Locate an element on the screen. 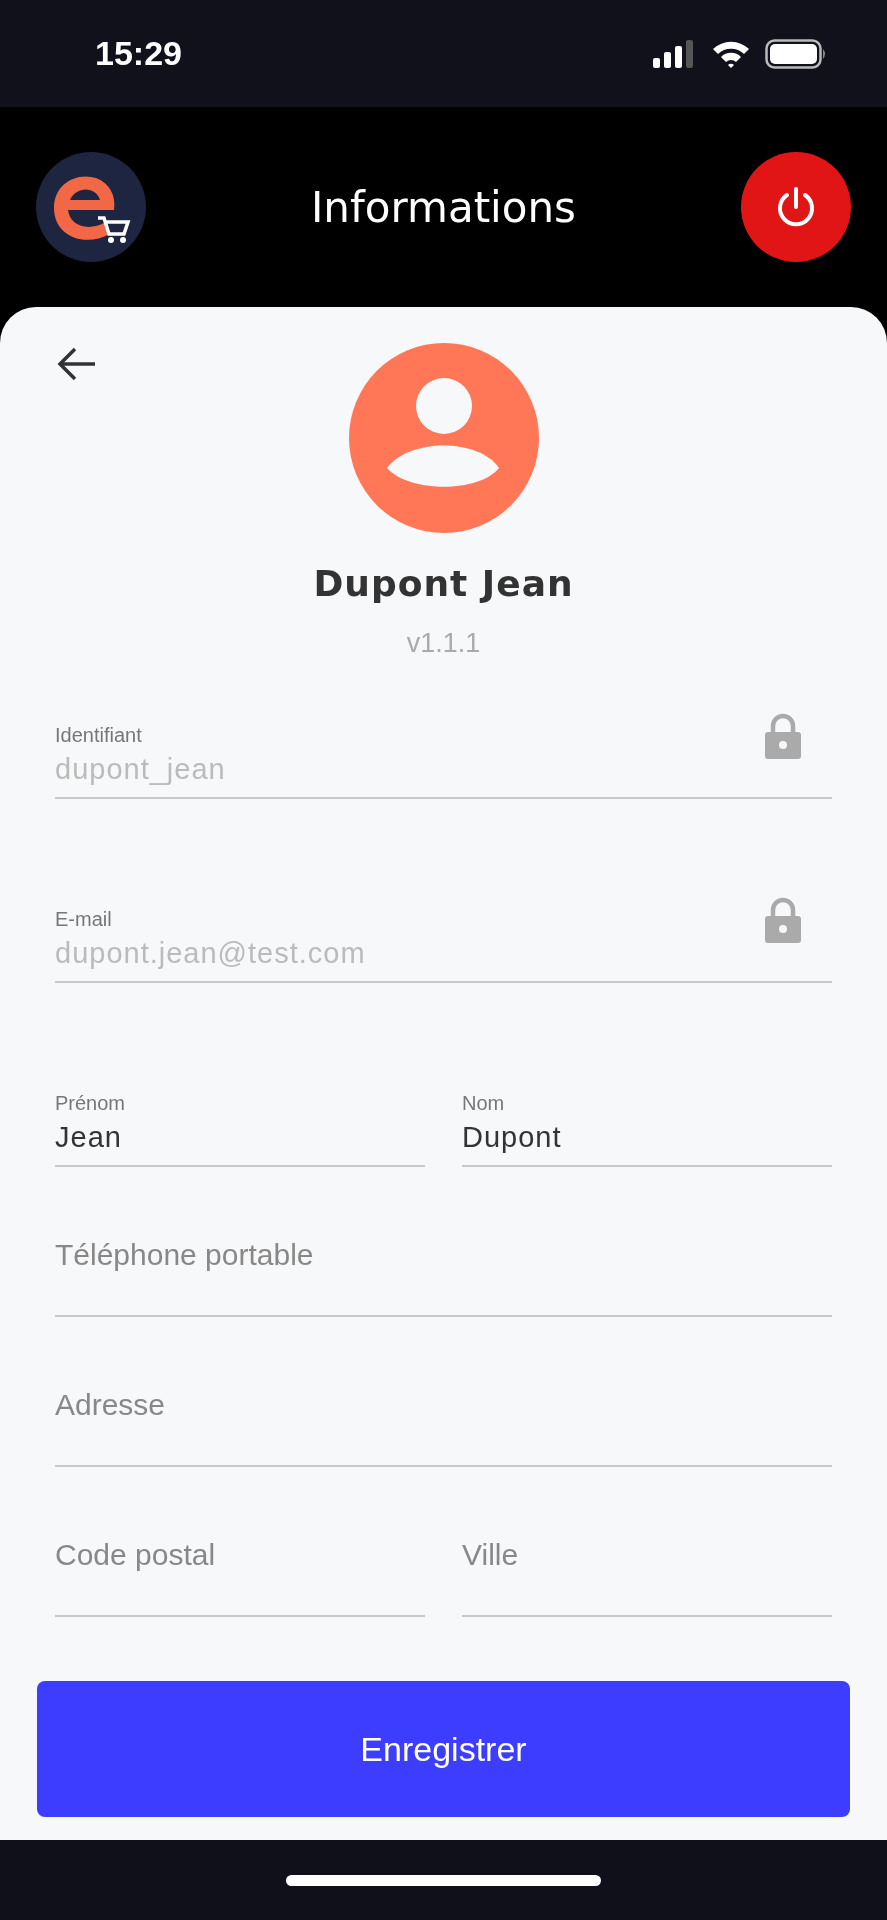 Image resolution: width=887 pixels, height=1920 pixels. save-button: Enregistrer is located at coordinates (443, 1749).